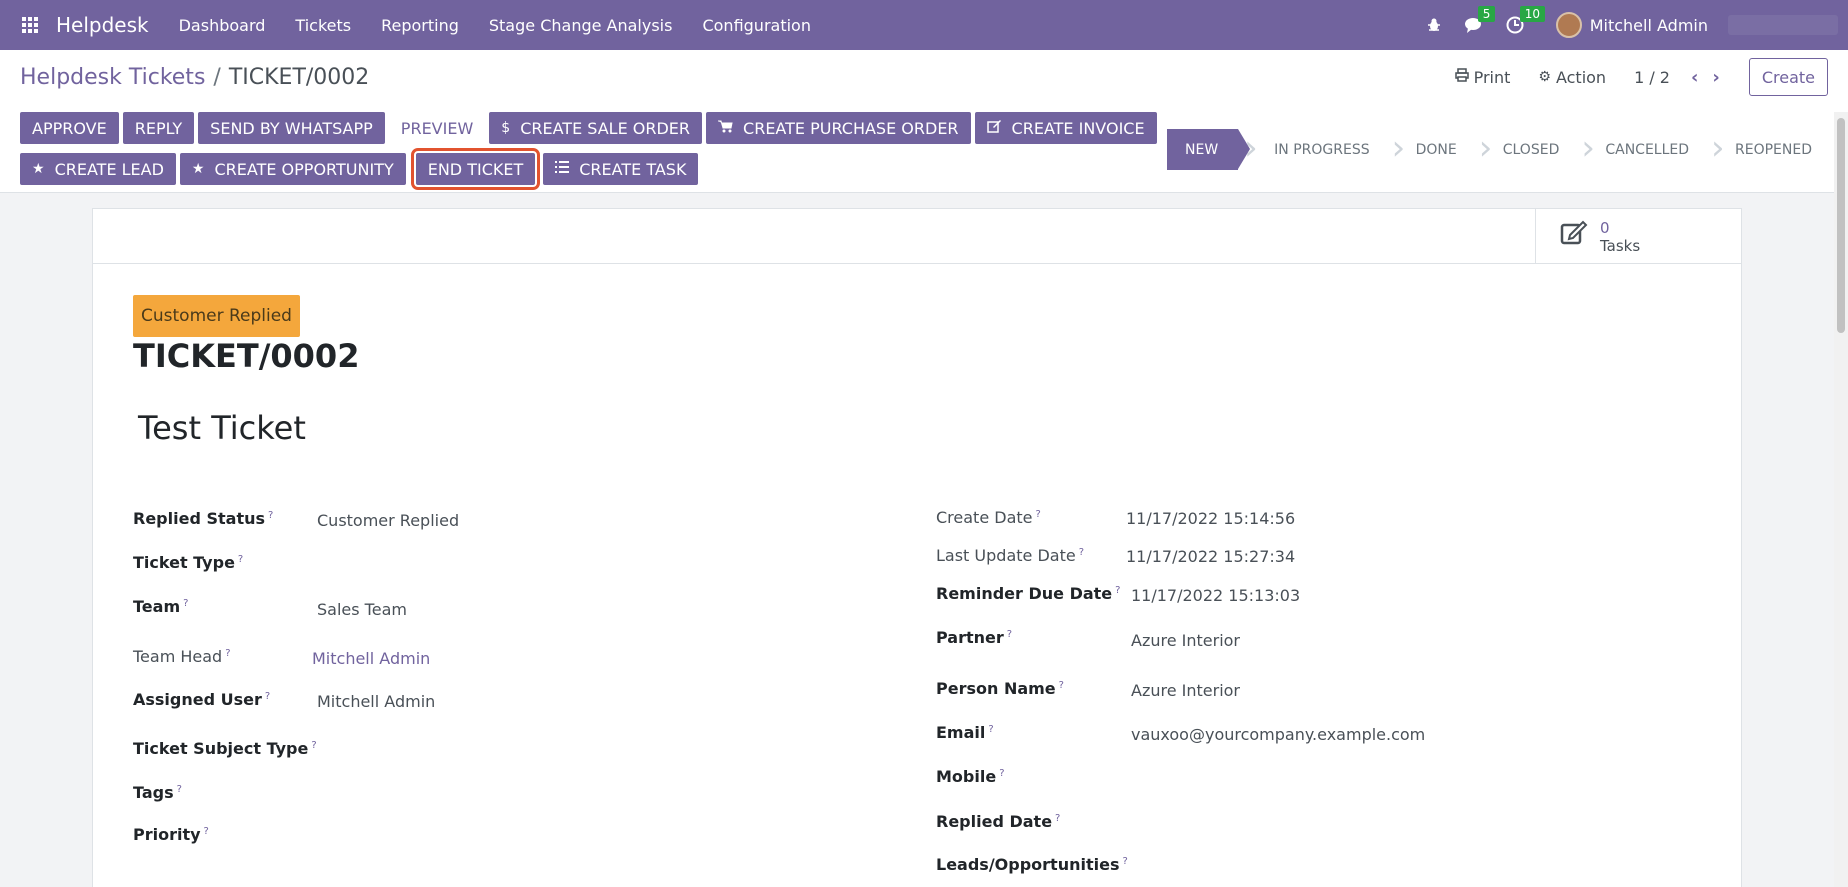 The image size is (1848, 887). What do you see at coordinates (475, 169) in the screenshot?
I see `end-ticket-button: END TICKET` at bounding box center [475, 169].